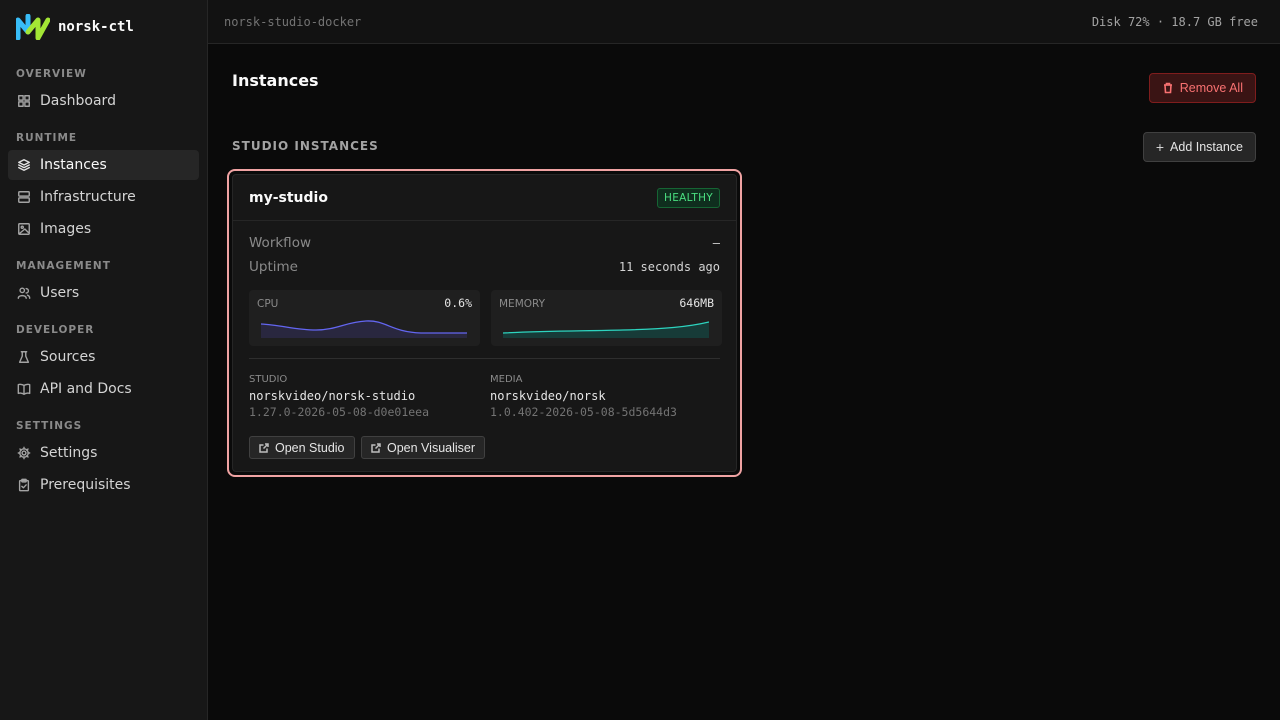  I want to click on memory-metric: MEMORY 646MB, so click(606, 318).